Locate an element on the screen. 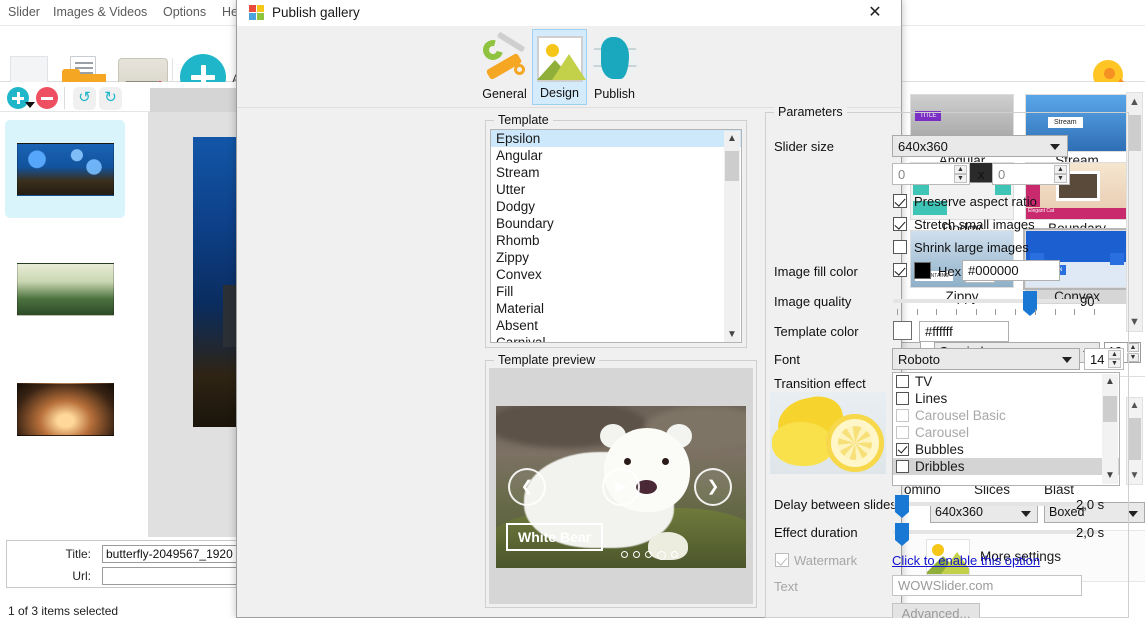 The height and width of the screenshot is (618, 1145). stretch-small-images-checkbox is located at coordinates (900, 224).